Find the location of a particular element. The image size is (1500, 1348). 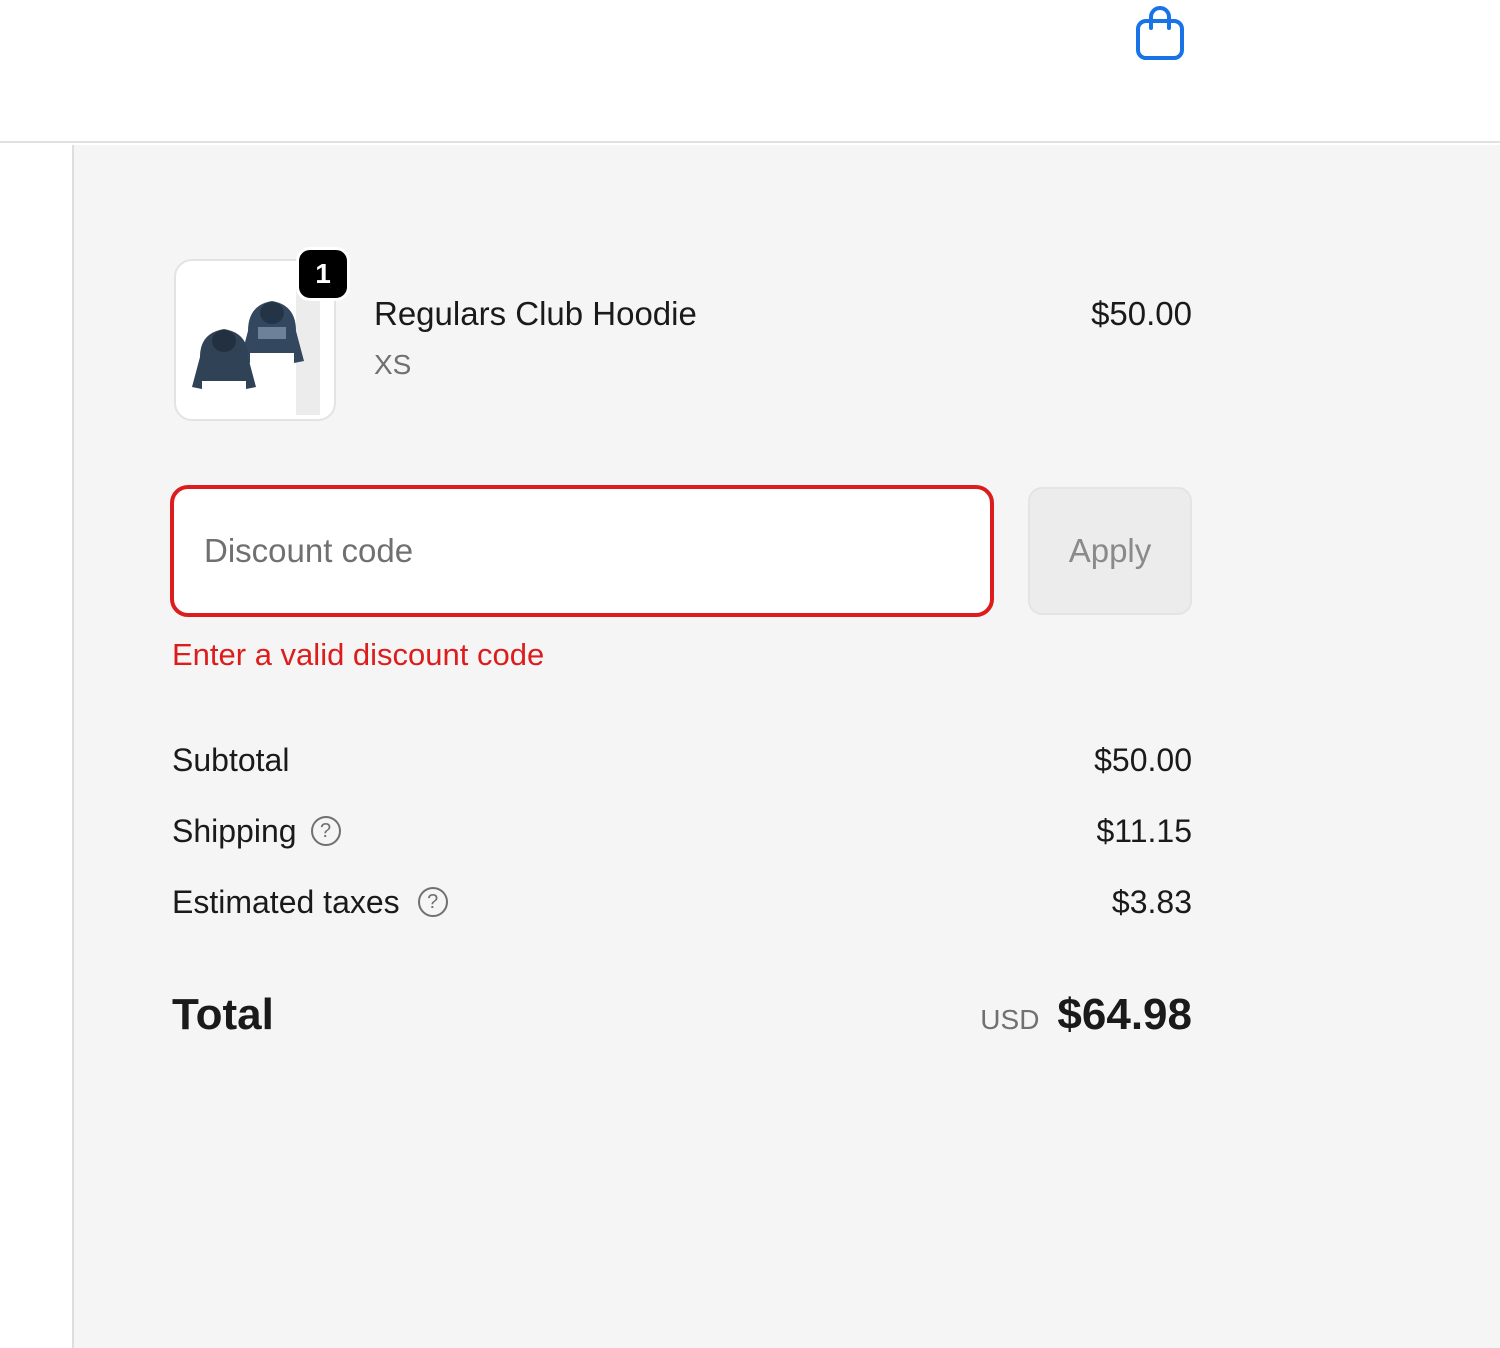

shipping-value: $11.15 is located at coordinates (1144, 830).